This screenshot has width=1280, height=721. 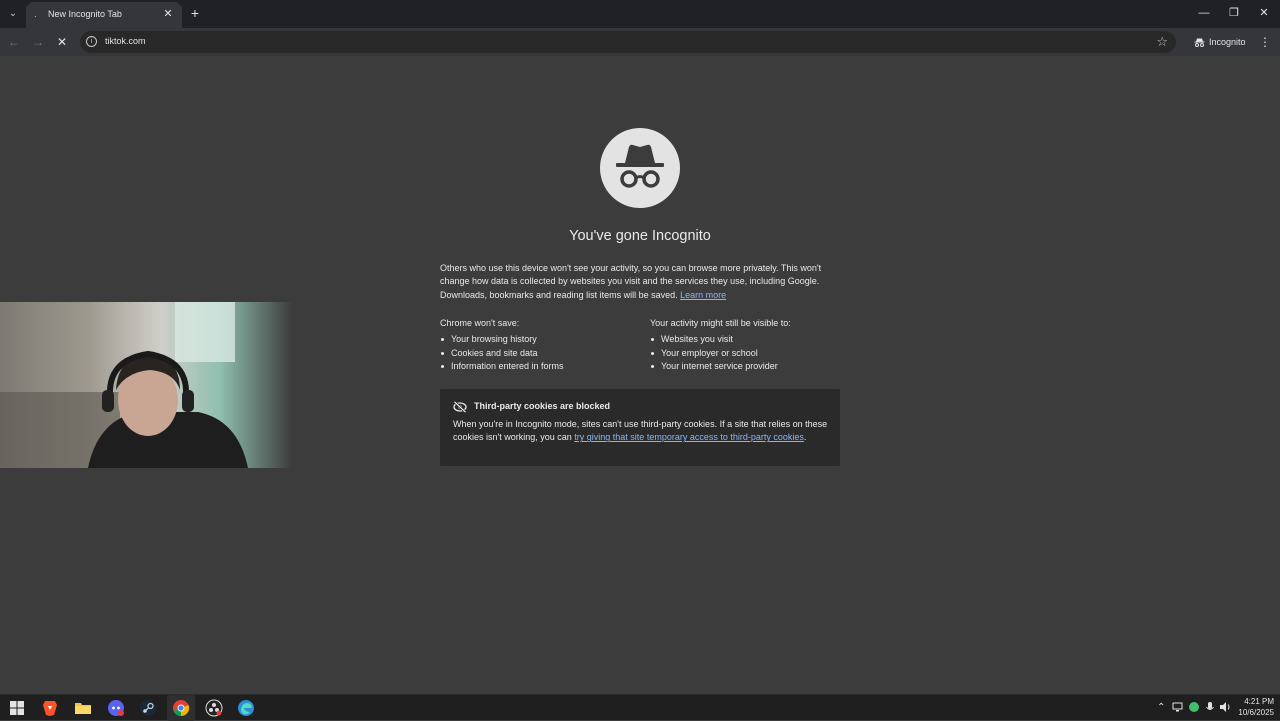 I want to click on file-explorer-icon, so click(x=83, y=708).